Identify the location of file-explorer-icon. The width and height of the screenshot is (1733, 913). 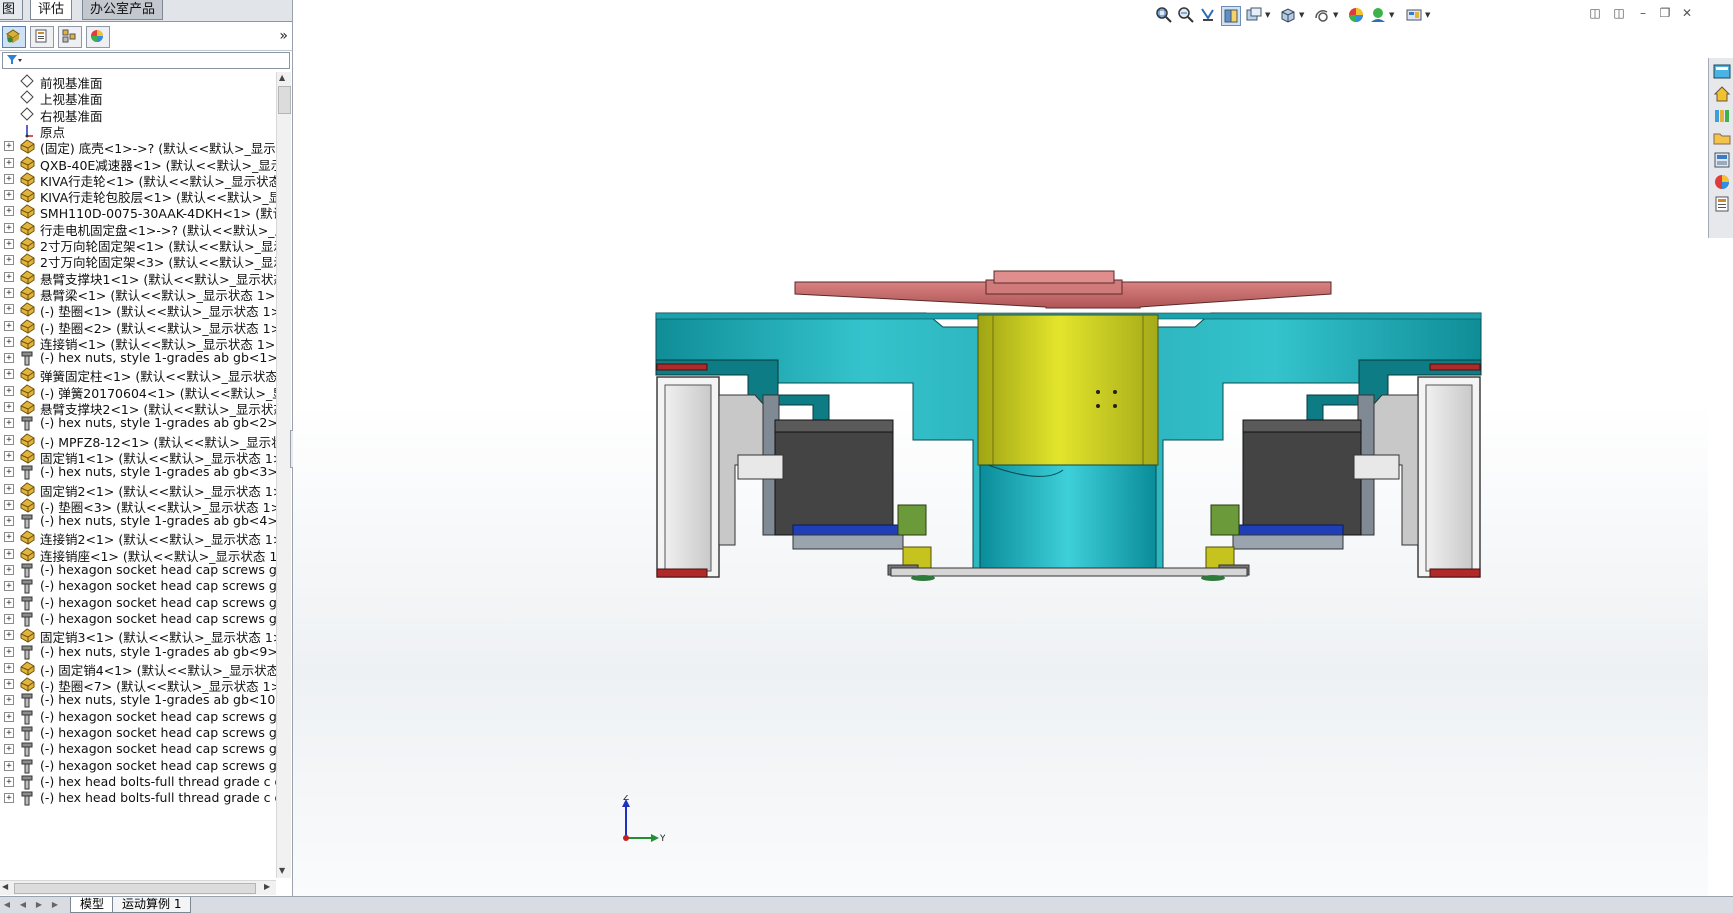
(1722, 138).